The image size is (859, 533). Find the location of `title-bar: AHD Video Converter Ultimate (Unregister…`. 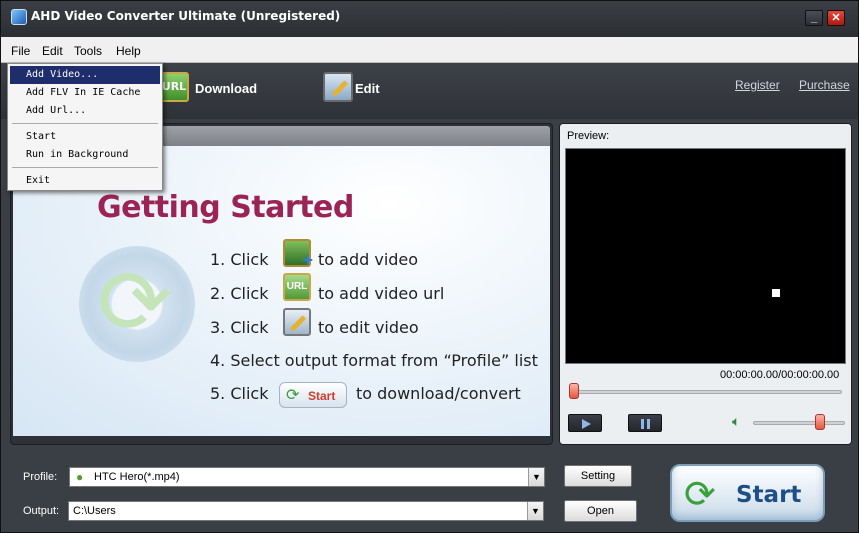

title-bar: AHD Video Converter Ultimate (Unregister… is located at coordinates (429, 19).